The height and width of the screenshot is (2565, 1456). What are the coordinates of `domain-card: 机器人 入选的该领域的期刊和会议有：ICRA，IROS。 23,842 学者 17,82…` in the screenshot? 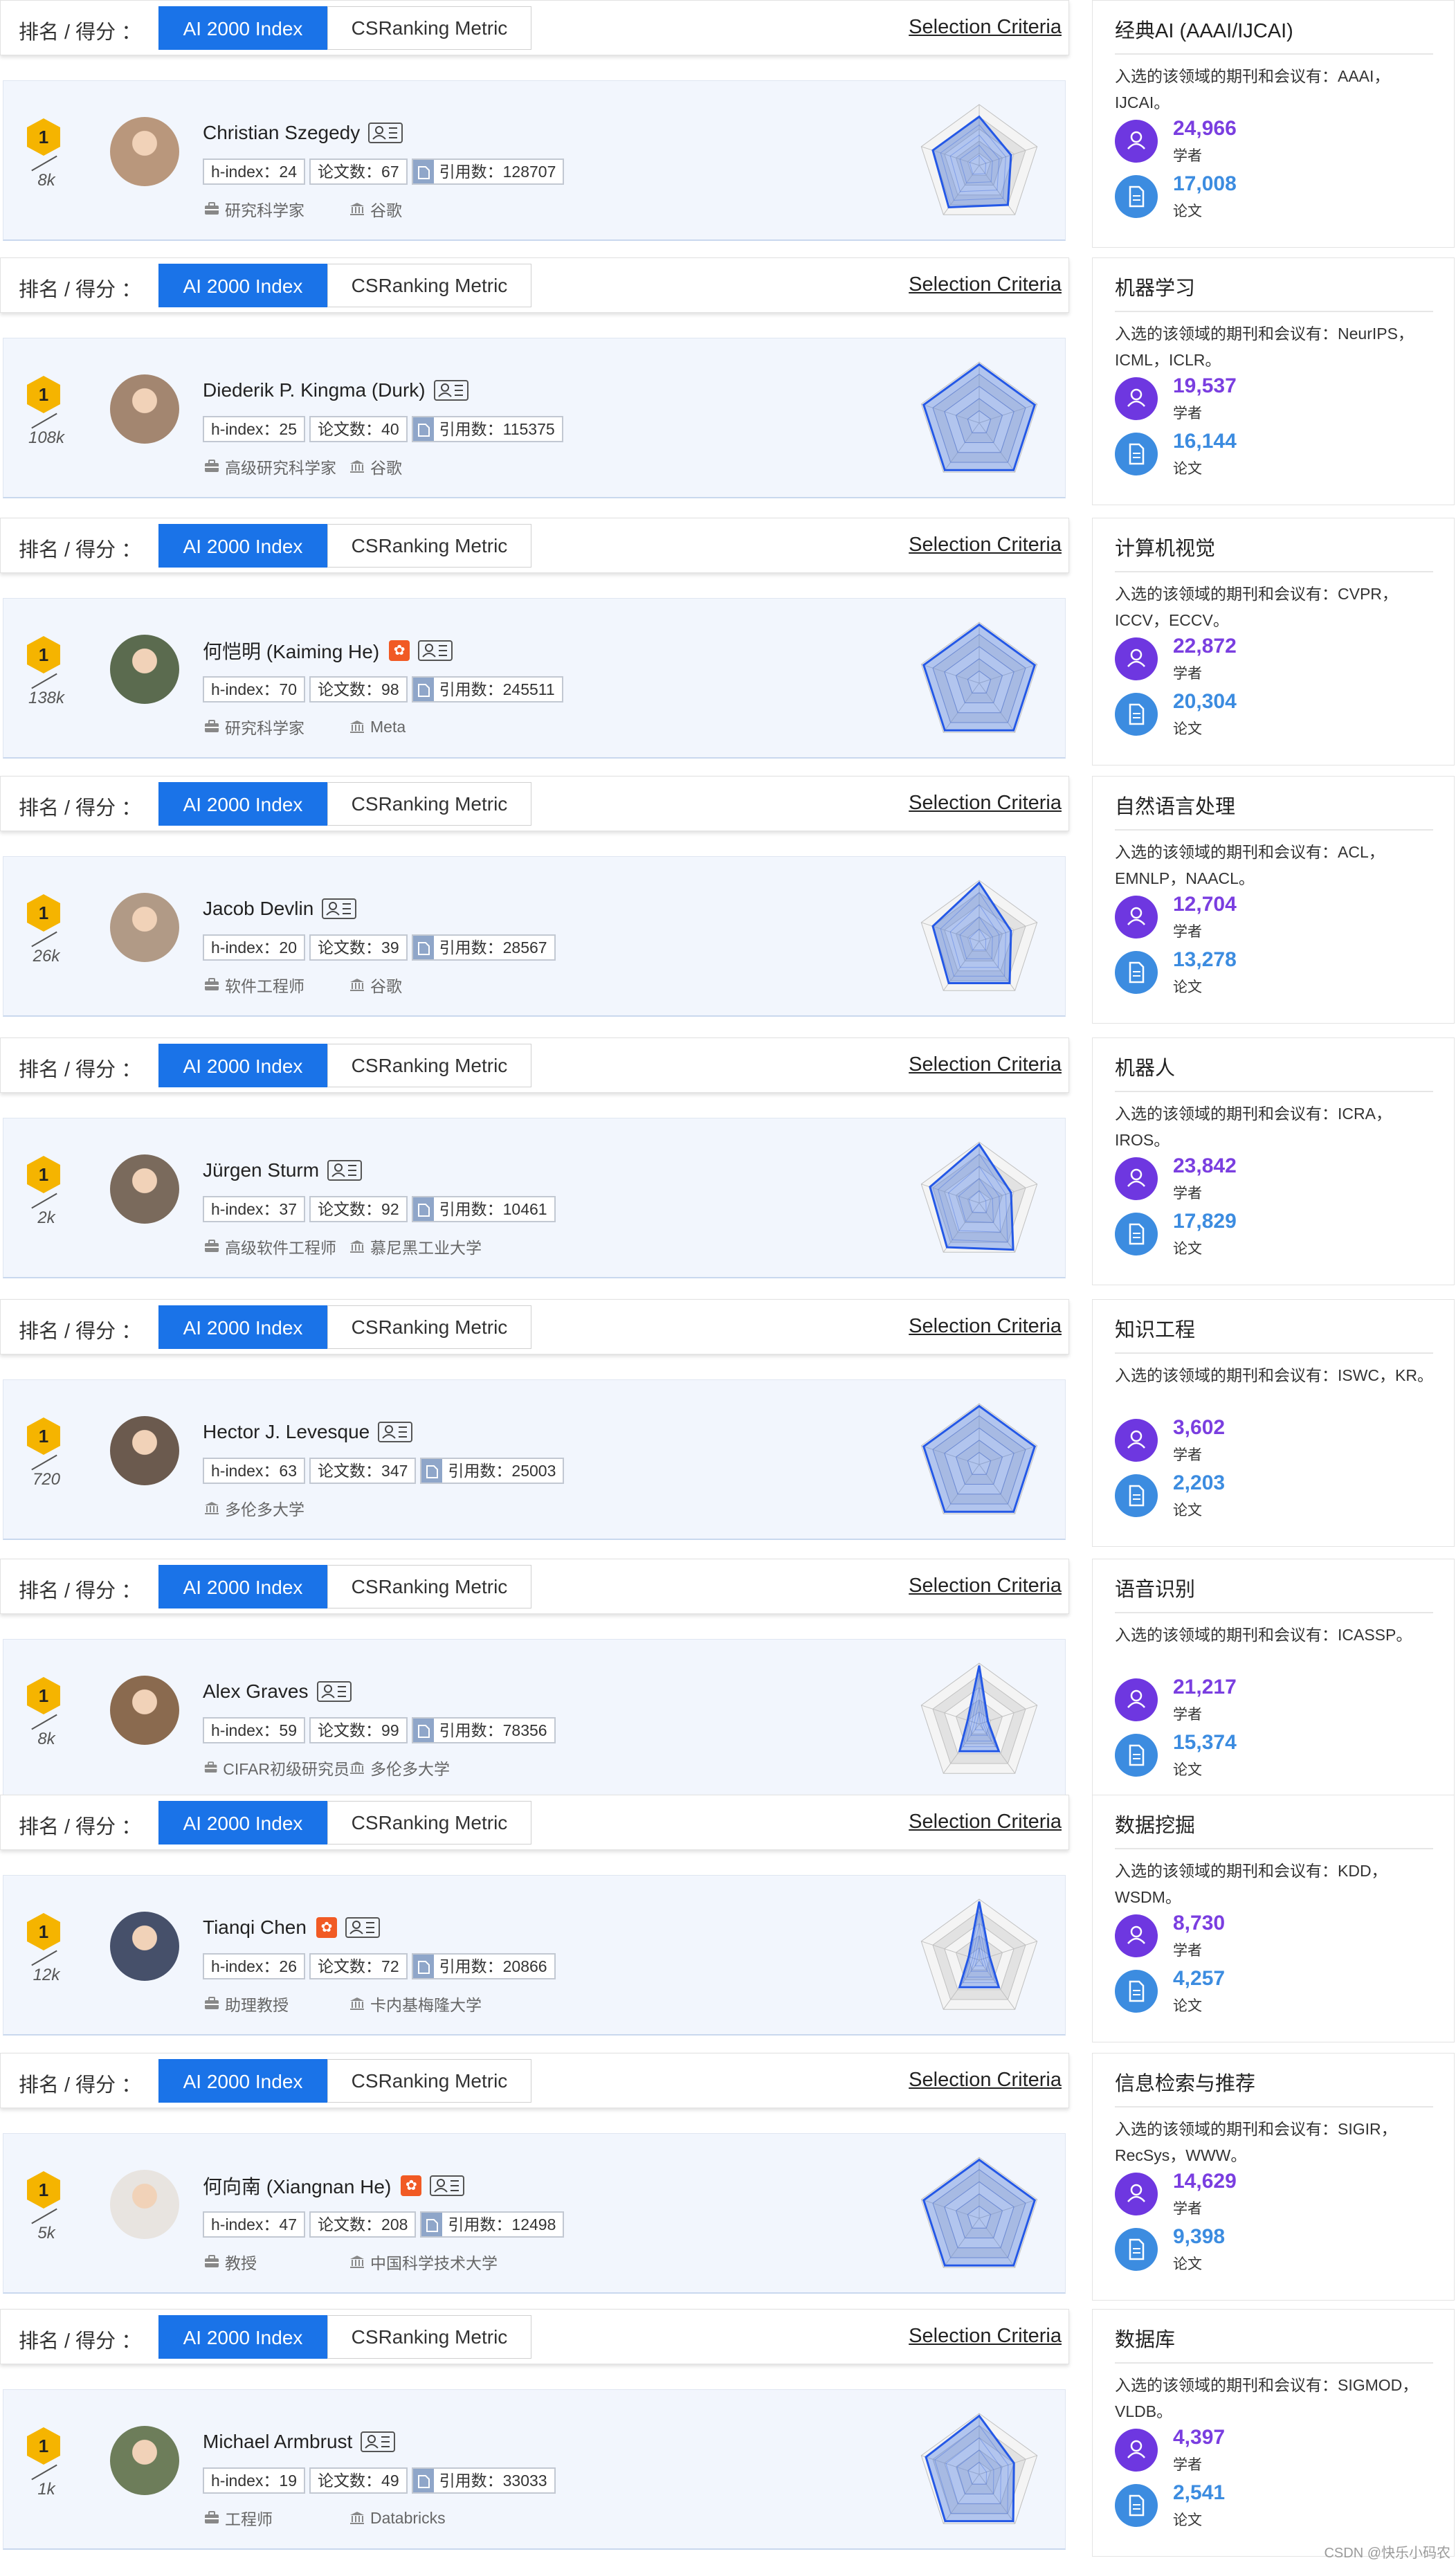 It's located at (1273, 1161).